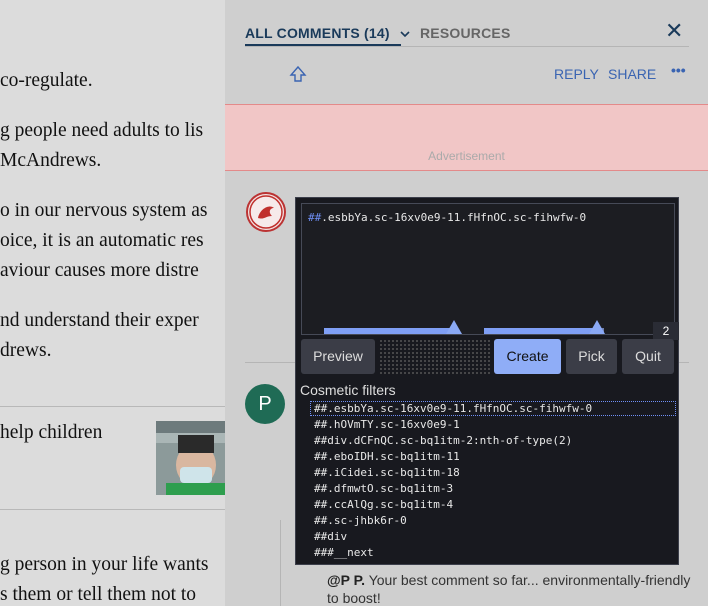 Image resolution: width=708 pixels, height=606 pixels. I want to click on avatar: P, so click(265, 404).